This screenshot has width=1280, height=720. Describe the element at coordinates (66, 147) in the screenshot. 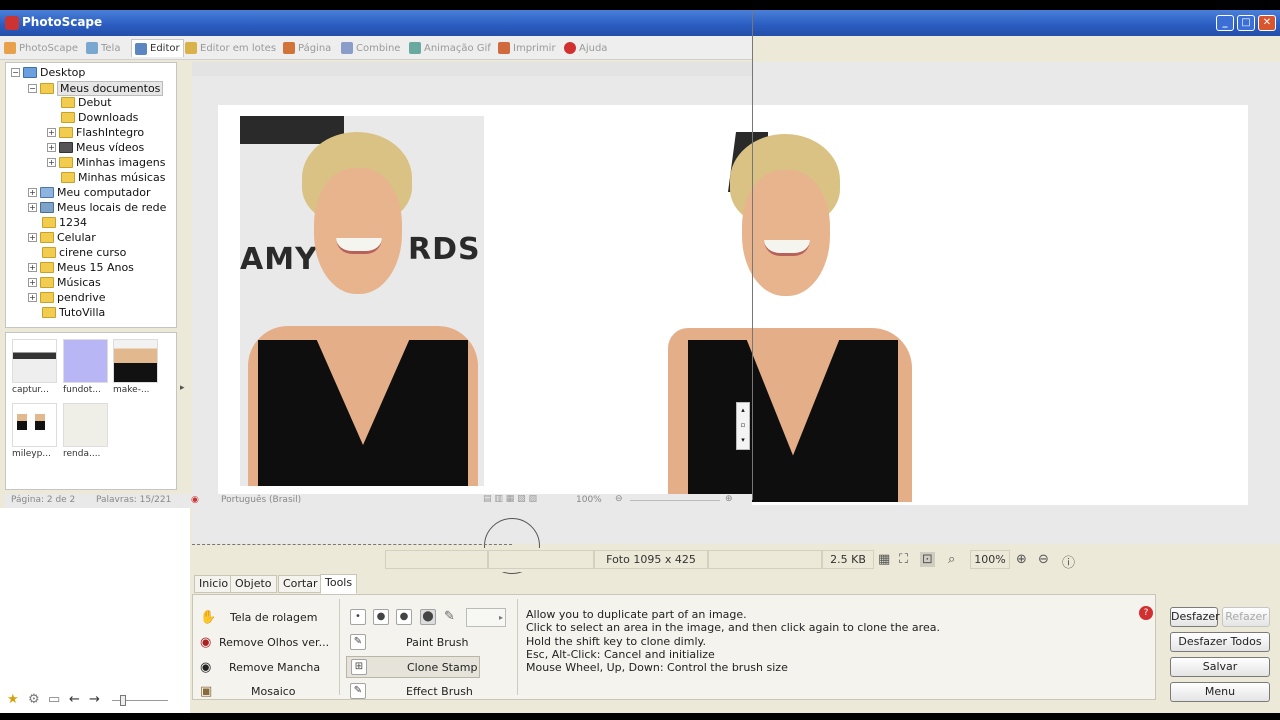

I see `video-folder-icon` at that location.